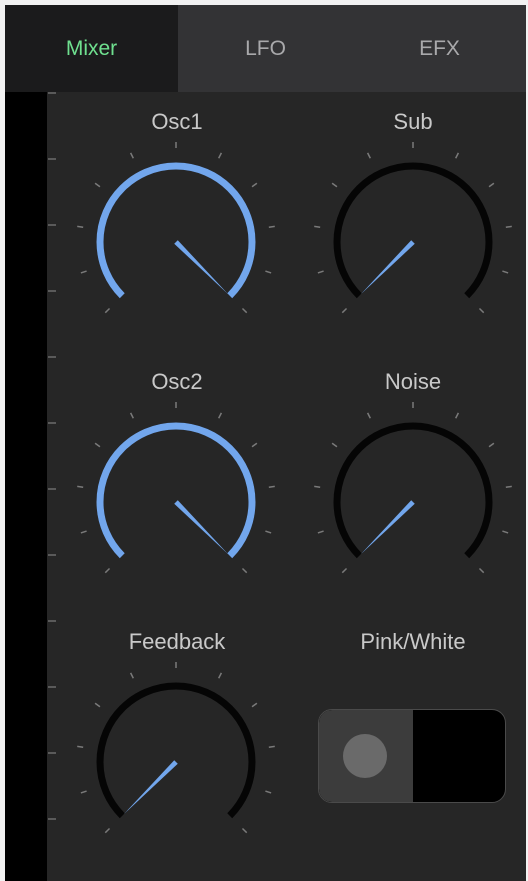 This screenshot has width=528, height=881. Describe the element at coordinates (365, 756) in the screenshot. I see `toggle-thumb` at that location.